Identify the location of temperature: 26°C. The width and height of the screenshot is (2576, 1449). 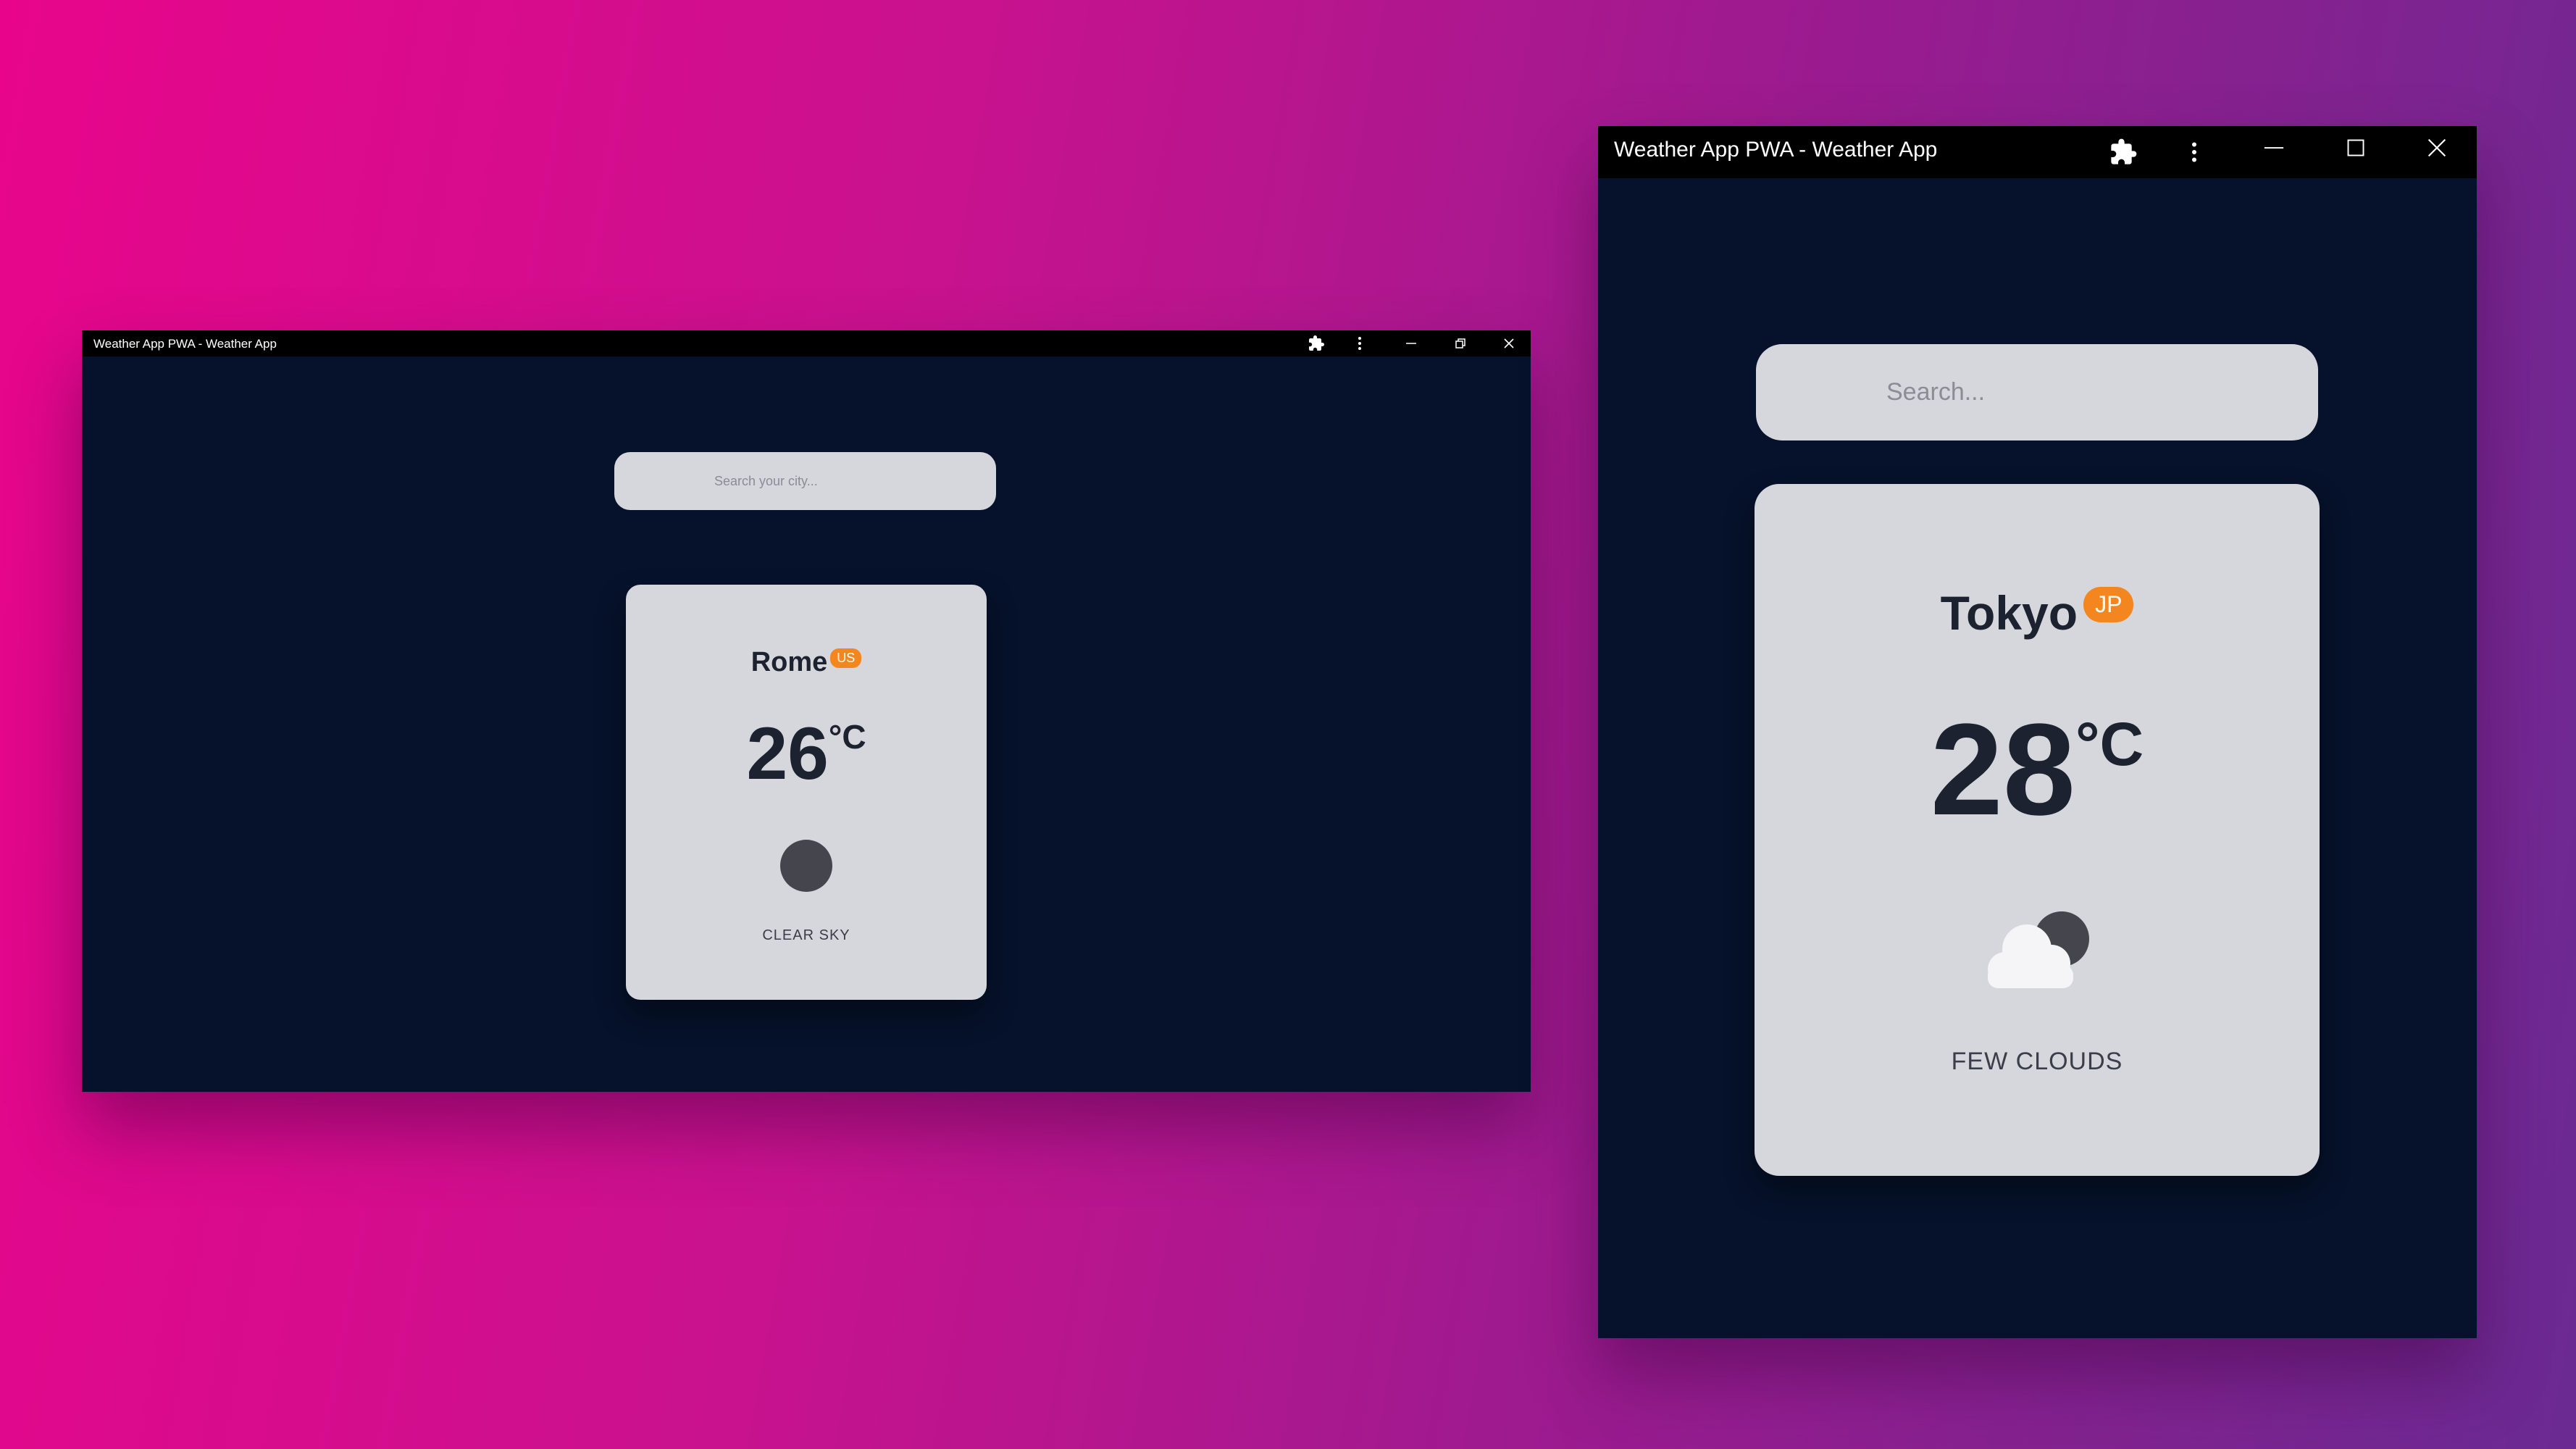
(806, 753).